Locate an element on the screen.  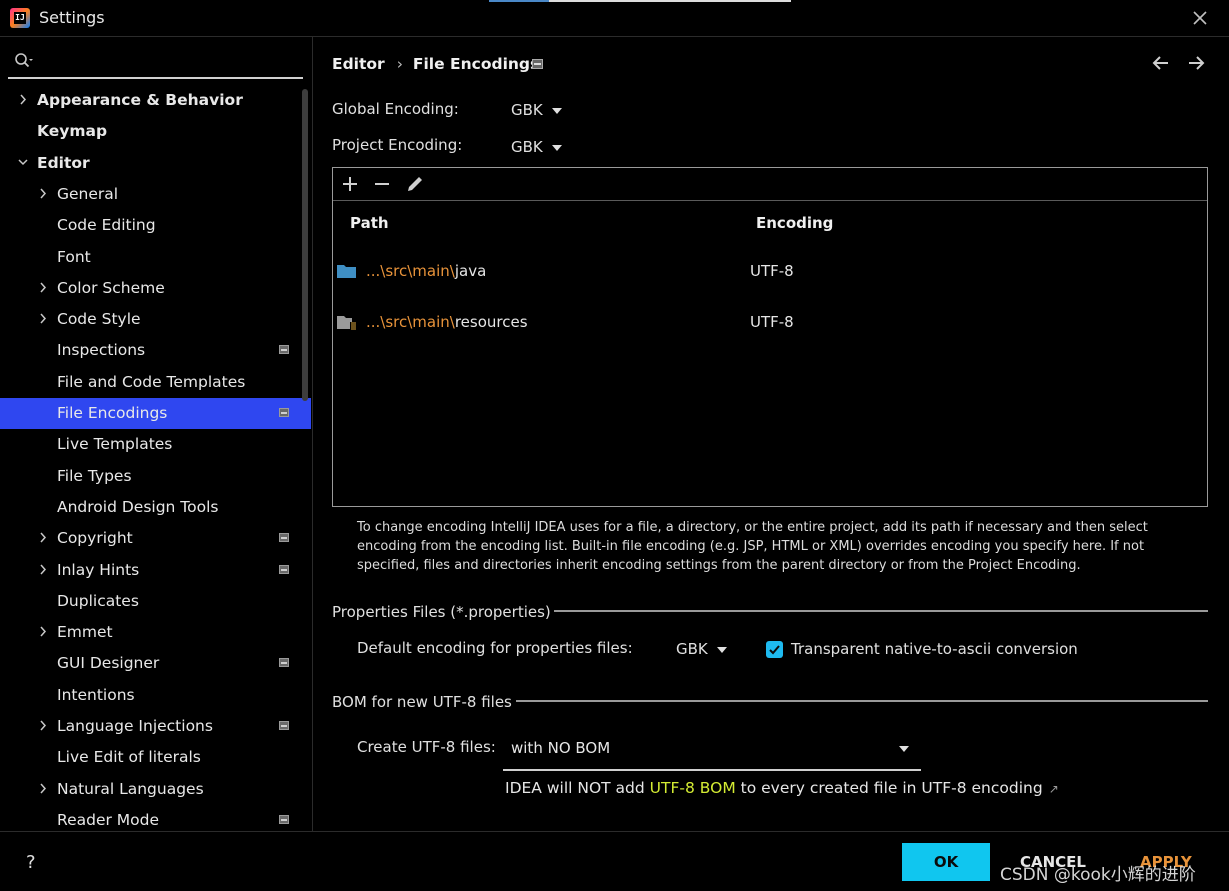
sidebar-item-label: Android Design Tools is located at coordinates (138, 506).